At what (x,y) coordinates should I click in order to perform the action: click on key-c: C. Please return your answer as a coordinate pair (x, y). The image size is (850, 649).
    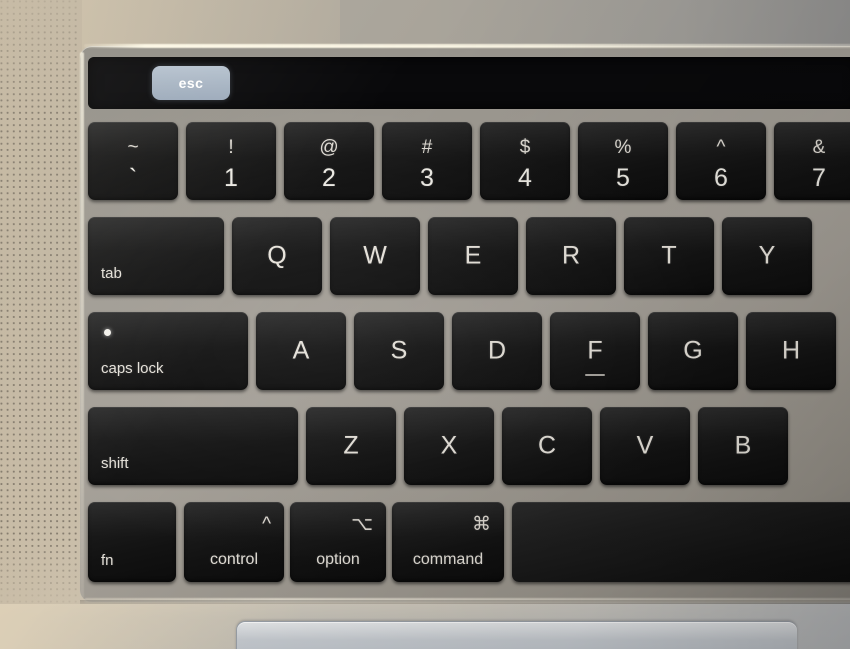
    Looking at the image, I should click on (547, 446).